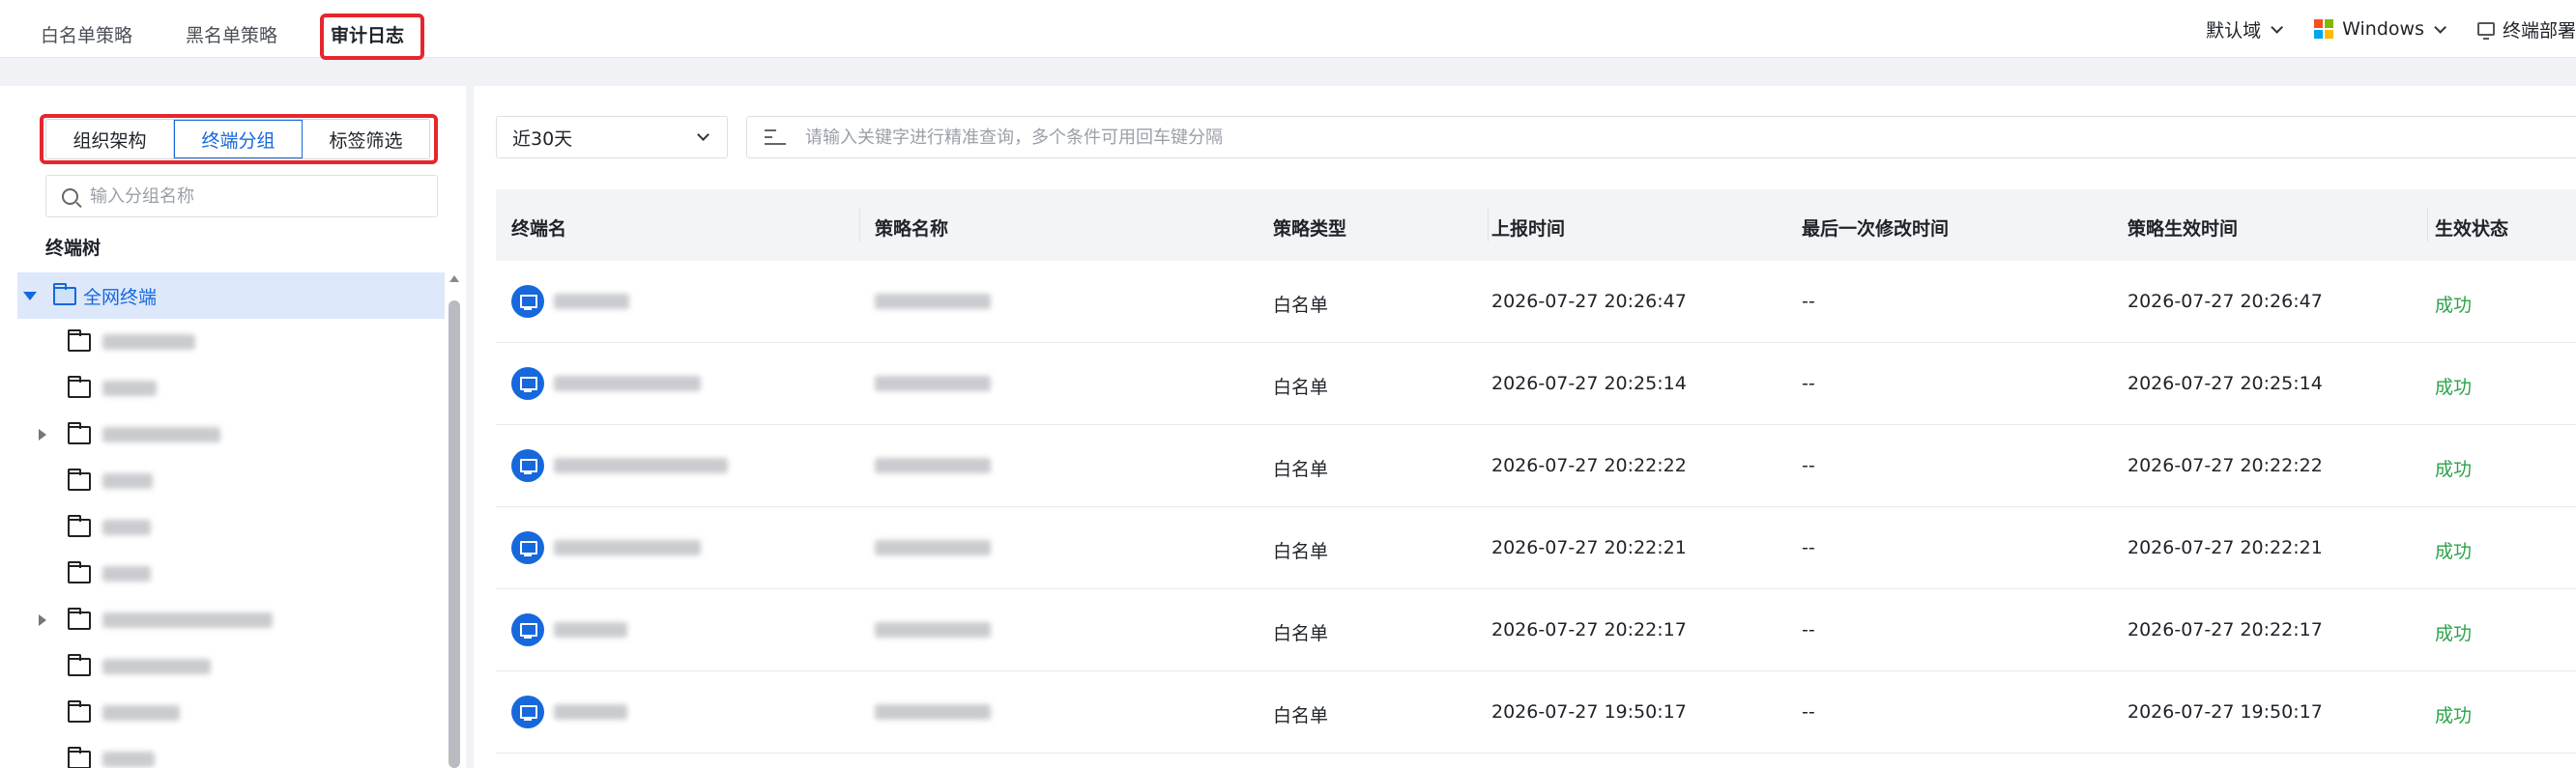 The image size is (2576, 768). Describe the element at coordinates (249, 196) in the screenshot. I see `group-search-input` at that location.